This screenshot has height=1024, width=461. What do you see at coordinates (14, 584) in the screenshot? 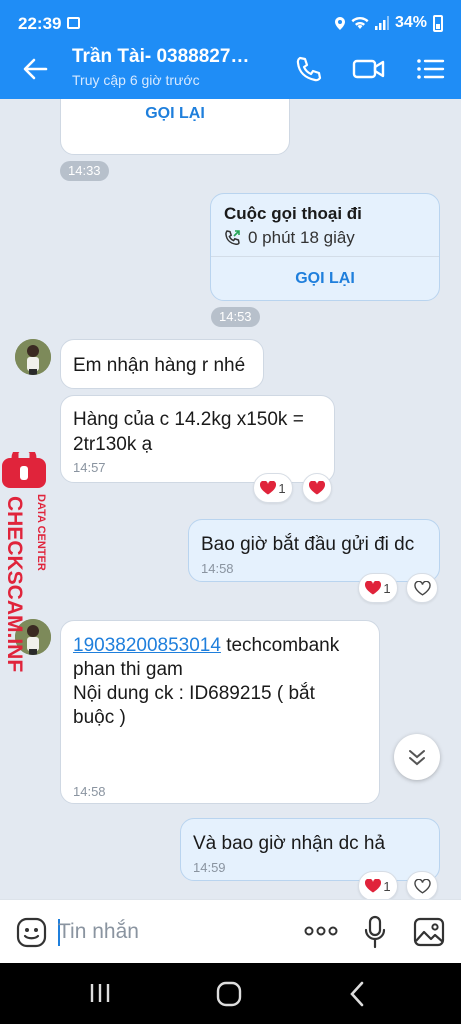
I see `watermark-big-text: CHECKSCAM.INFO` at bounding box center [14, 584].